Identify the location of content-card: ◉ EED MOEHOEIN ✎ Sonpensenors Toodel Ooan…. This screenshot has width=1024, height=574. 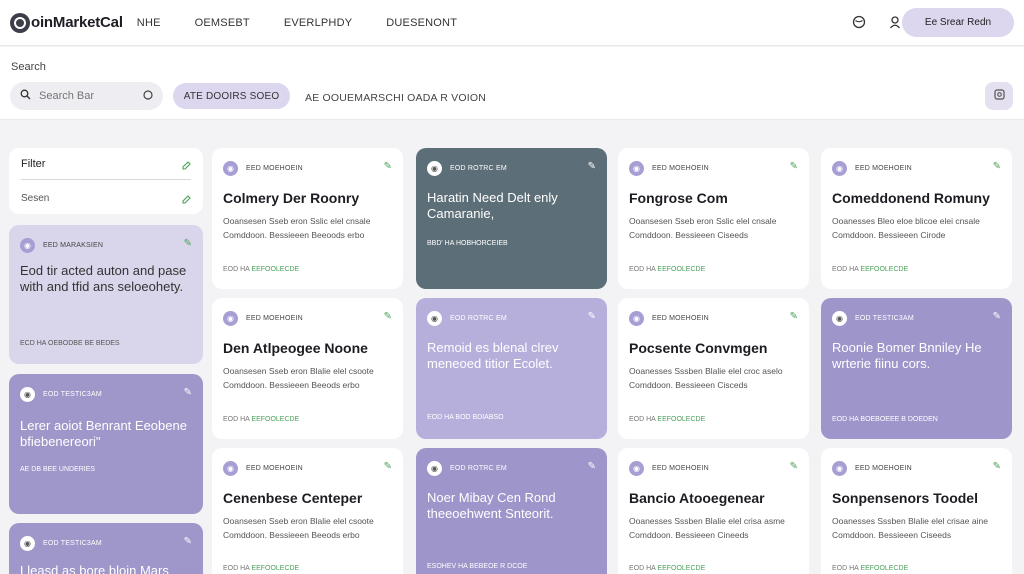
(916, 511).